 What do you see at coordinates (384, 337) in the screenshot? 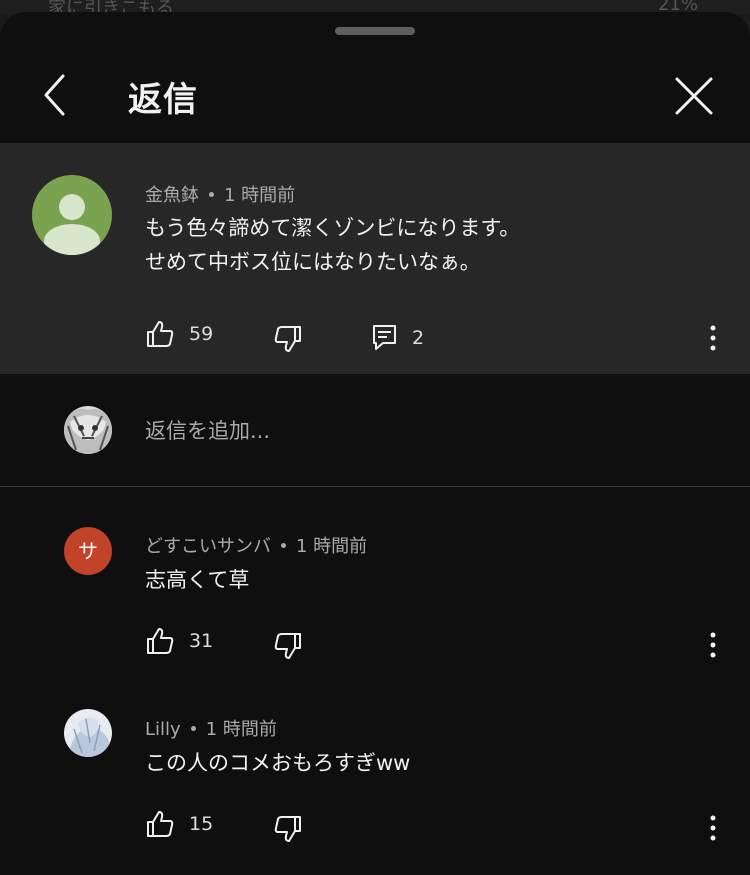
I see `comment-icon` at bounding box center [384, 337].